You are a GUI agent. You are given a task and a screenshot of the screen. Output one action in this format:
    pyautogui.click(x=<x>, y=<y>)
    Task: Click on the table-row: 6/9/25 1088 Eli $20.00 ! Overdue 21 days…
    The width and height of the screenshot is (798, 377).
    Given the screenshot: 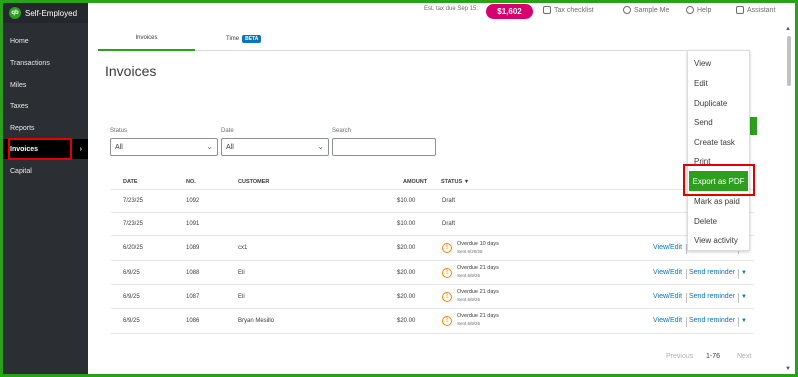 What is the action you would take?
    pyautogui.click(x=432, y=273)
    